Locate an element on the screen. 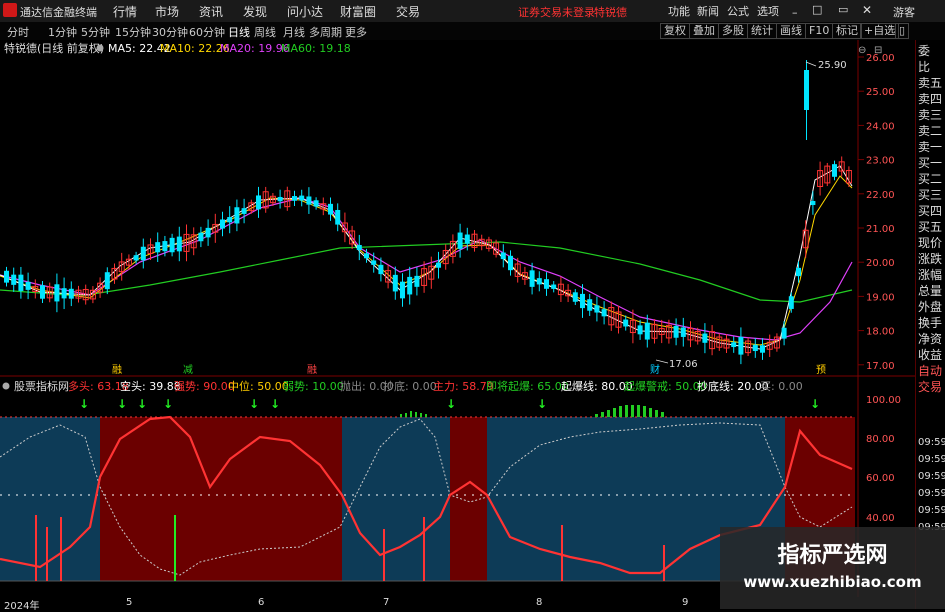 The height and width of the screenshot is (612, 945). tool-overlay: 叠加 is located at coordinates (704, 31).